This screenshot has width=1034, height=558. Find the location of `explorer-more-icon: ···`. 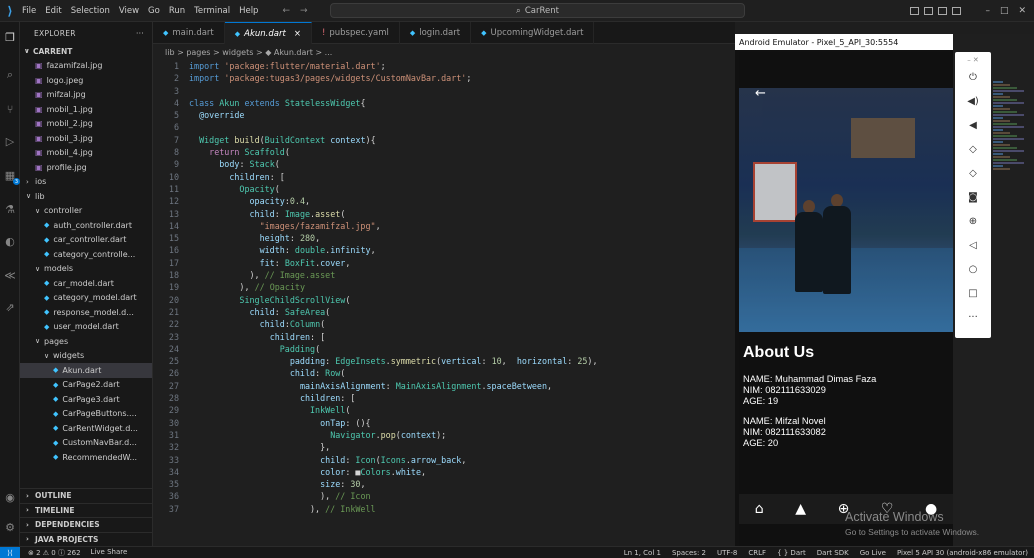

explorer-more-icon: ··· is located at coordinates (140, 33).